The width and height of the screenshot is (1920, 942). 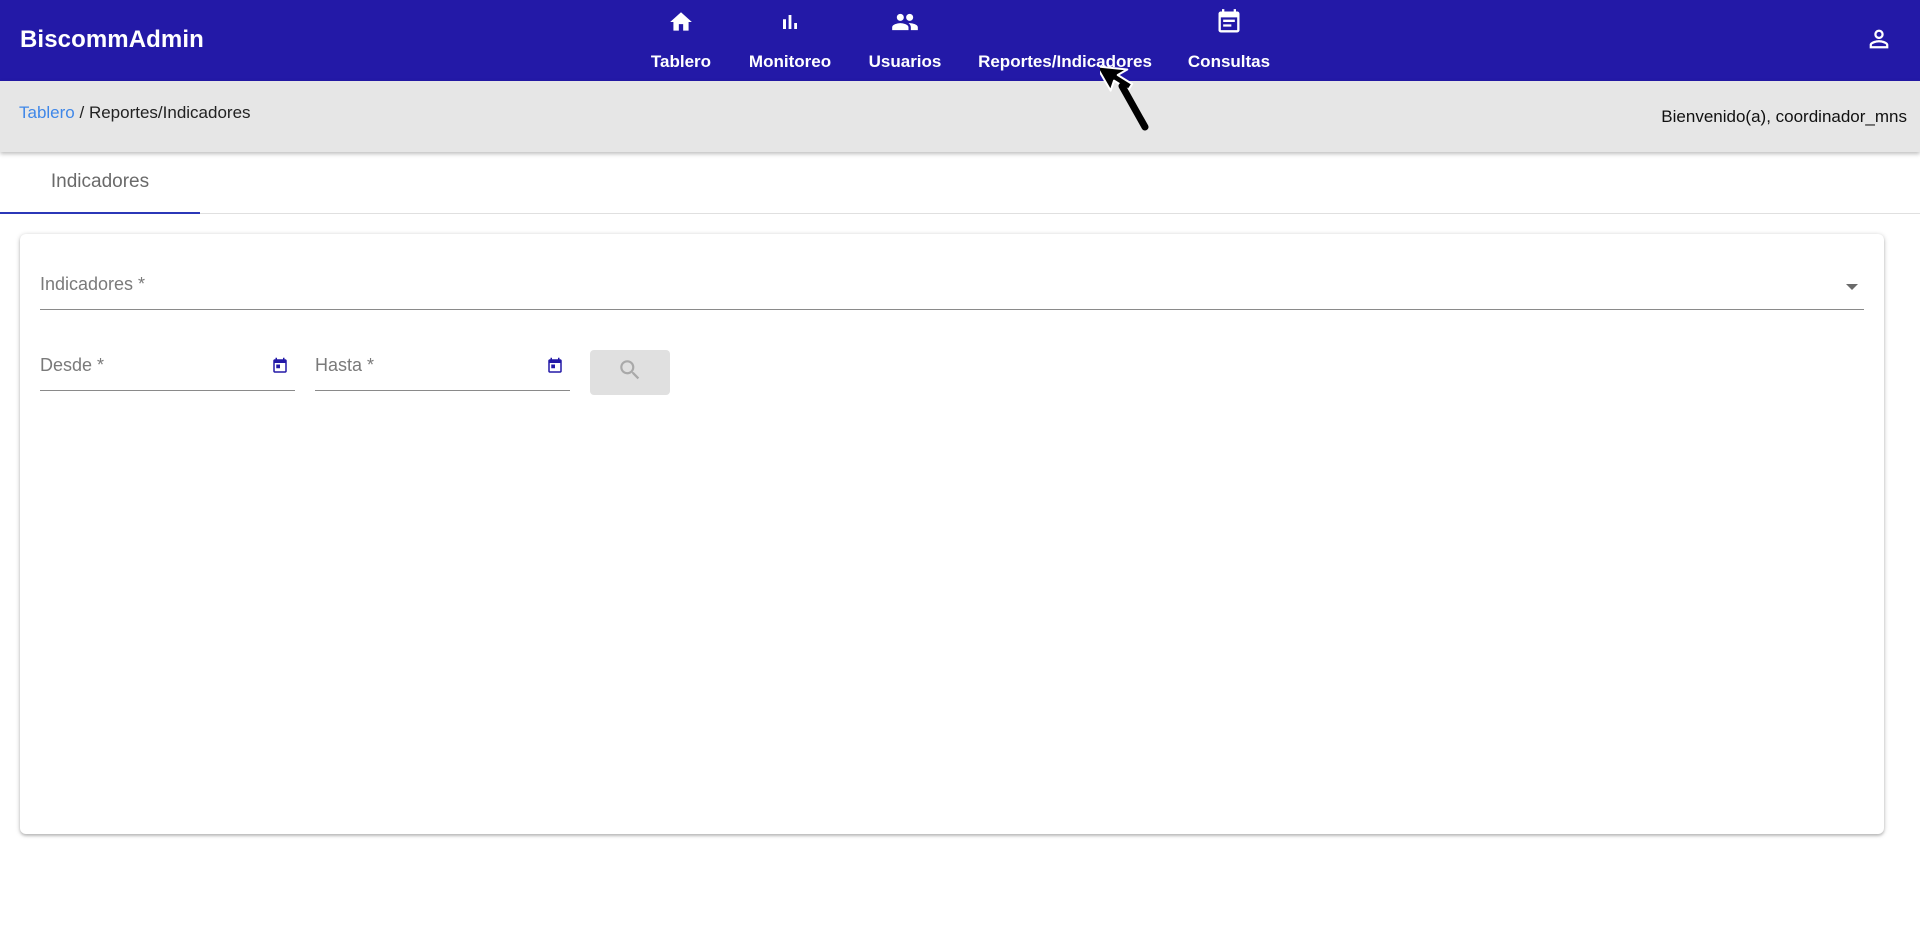 I want to click on account-button, so click(x=1879, y=41).